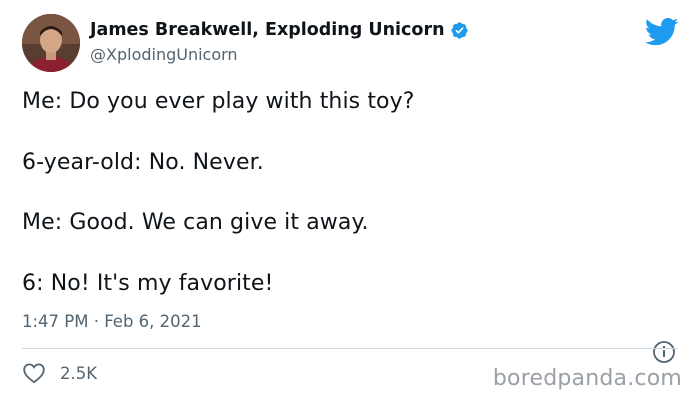 The width and height of the screenshot is (700, 402). I want to click on tweet-timestamp: 1:47 PM · Feb 6, 2021, so click(112, 321).